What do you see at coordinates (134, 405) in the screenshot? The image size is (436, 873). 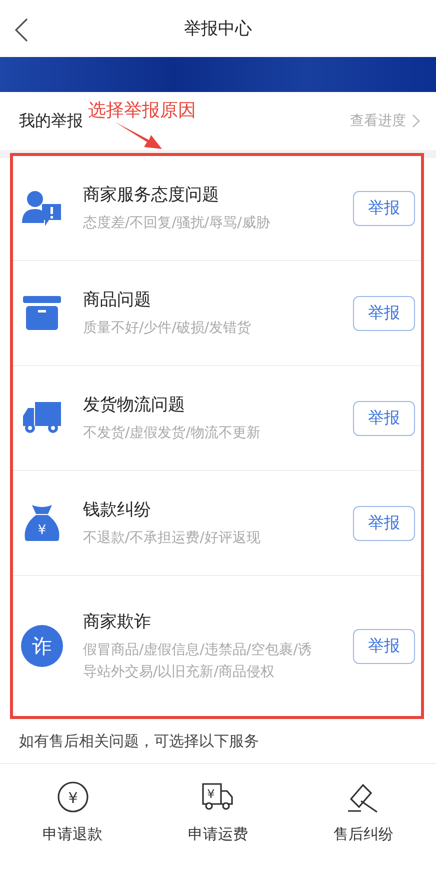 I see `category-title: 发货物流问题` at bounding box center [134, 405].